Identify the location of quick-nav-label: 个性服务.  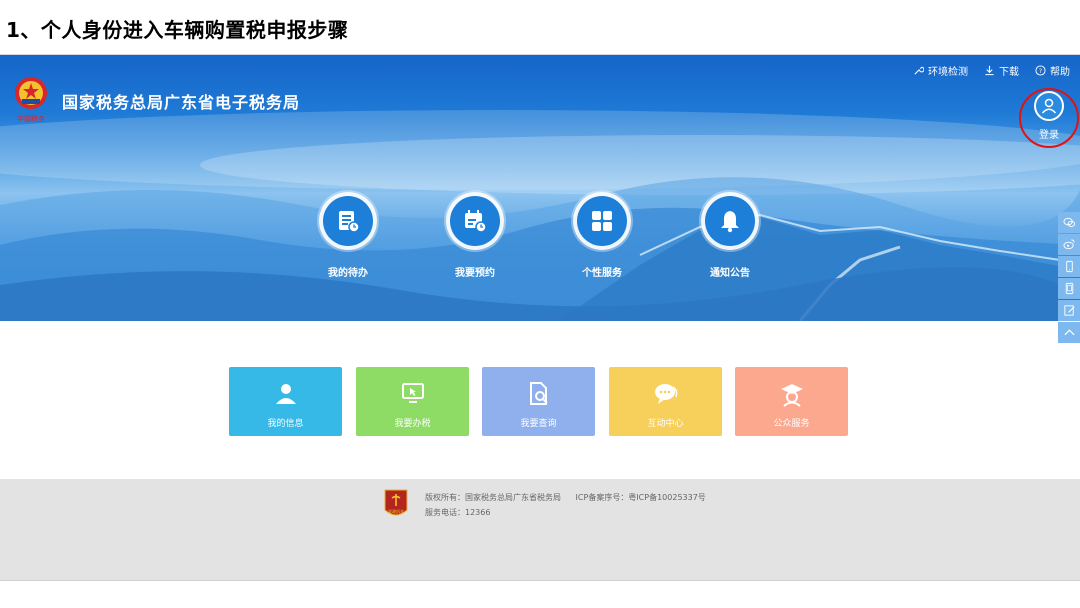
(602, 273).